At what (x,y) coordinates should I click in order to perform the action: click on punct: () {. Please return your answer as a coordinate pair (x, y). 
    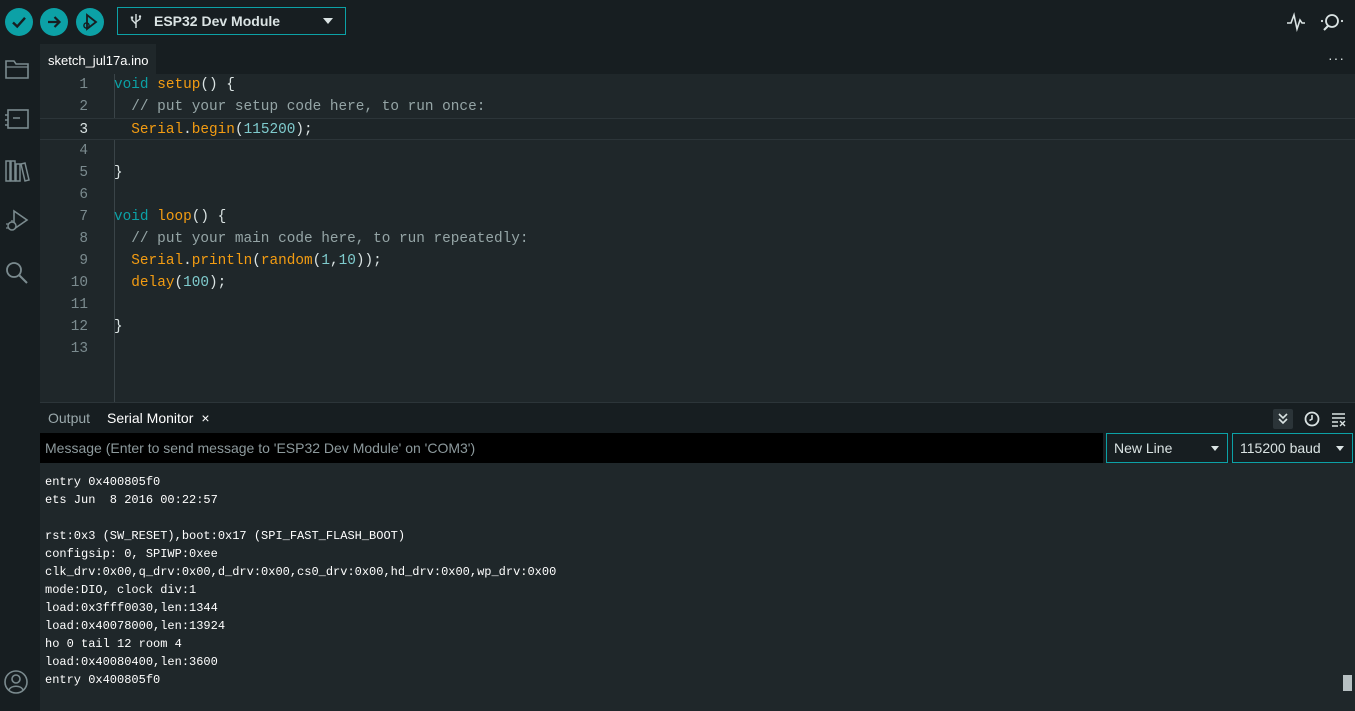
    Looking at the image, I should click on (217, 85).